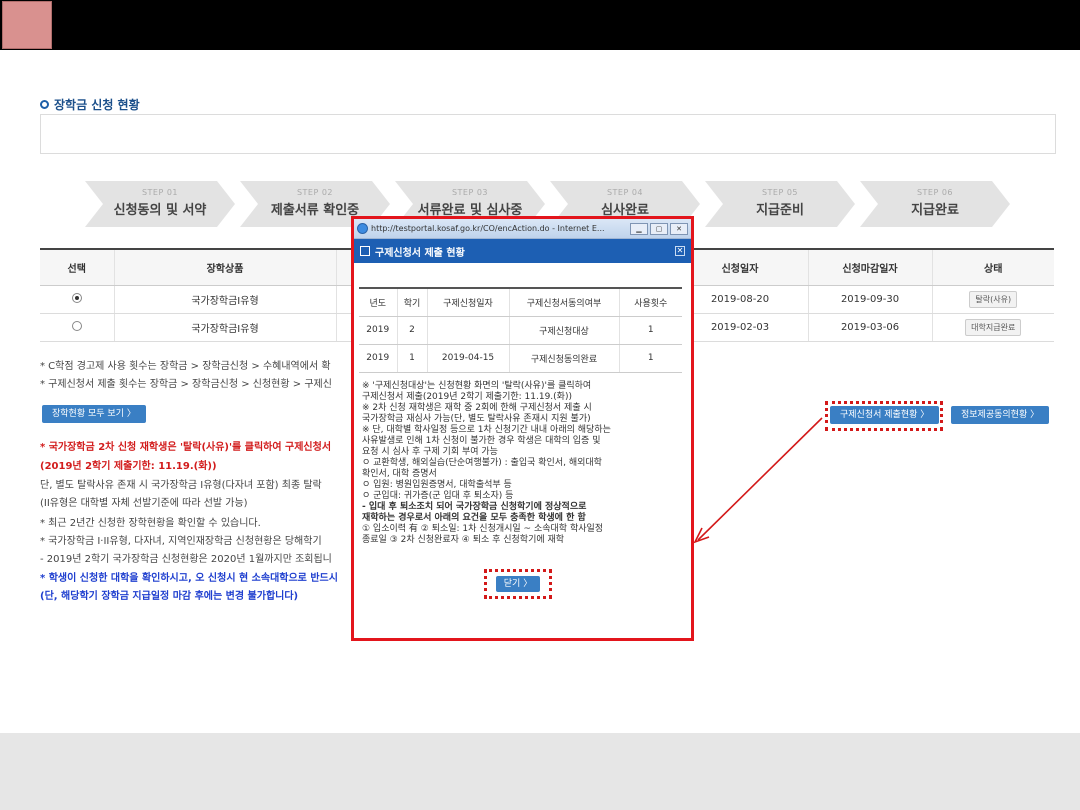  I want to click on popup-header: 구제신청서 제출 현황 ✕, so click(522, 251).